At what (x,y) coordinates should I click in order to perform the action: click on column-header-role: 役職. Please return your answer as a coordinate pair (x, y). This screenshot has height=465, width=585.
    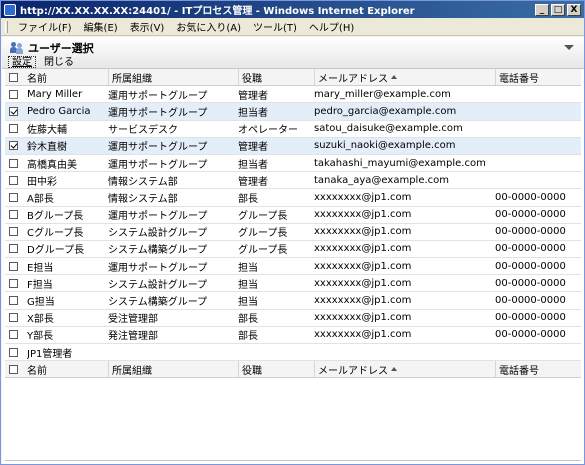
    Looking at the image, I should click on (275, 77).